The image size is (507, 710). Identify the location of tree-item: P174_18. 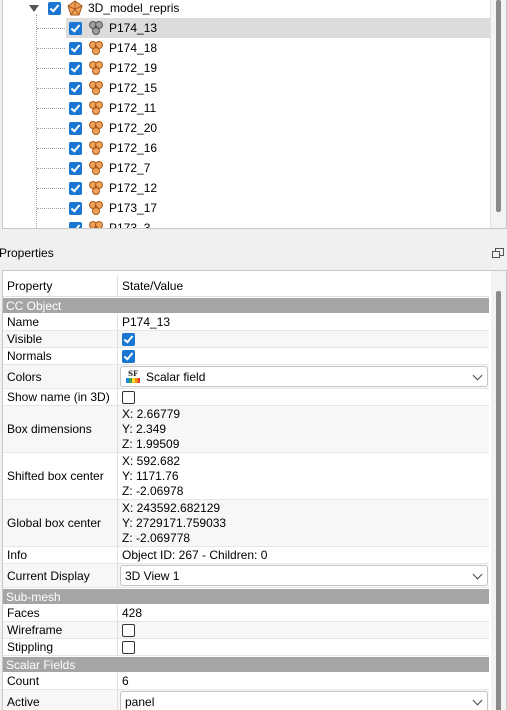
(278, 48).